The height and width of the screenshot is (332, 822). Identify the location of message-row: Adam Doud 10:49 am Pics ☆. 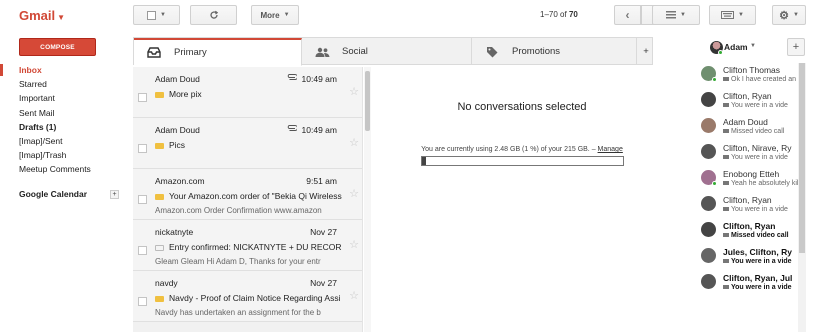
(247, 143).